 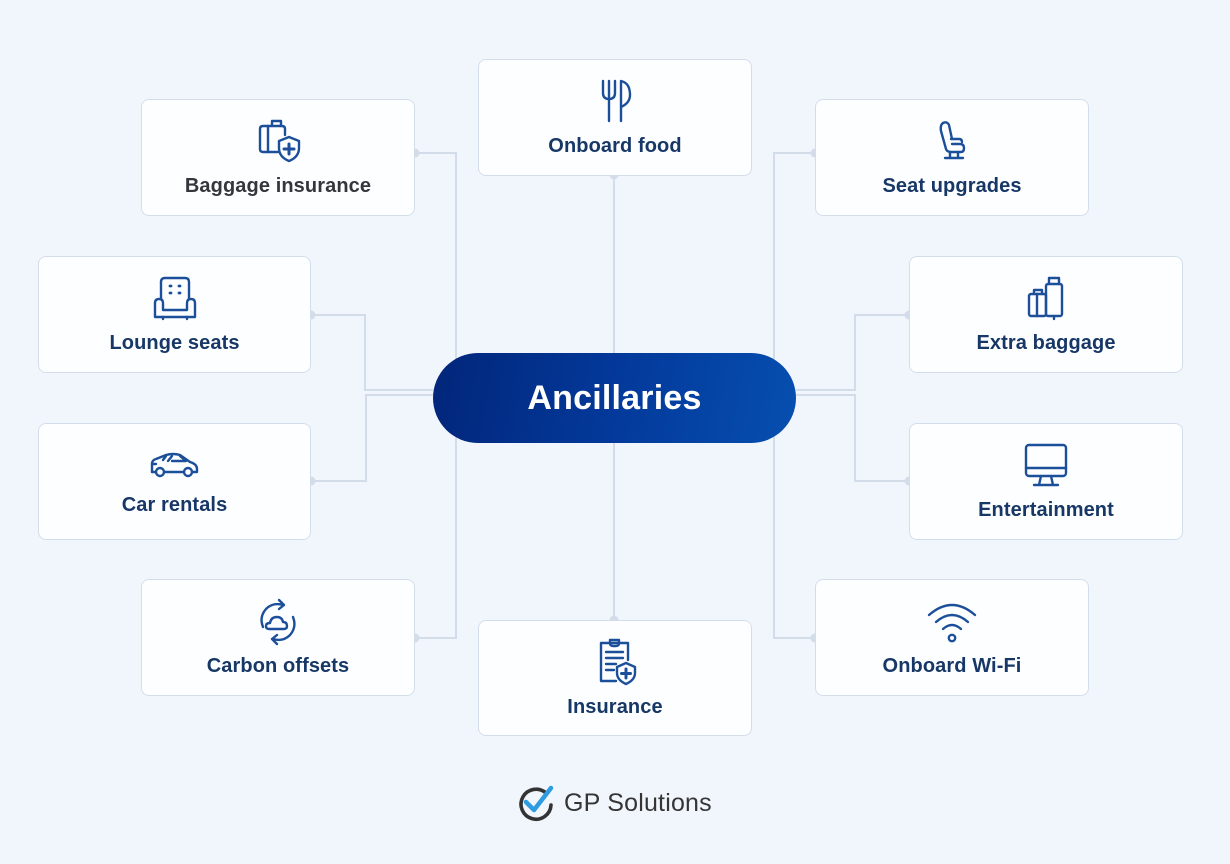 I want to click on node-baggage-insurance: Baggage insurance, so click(x=278, y=157).